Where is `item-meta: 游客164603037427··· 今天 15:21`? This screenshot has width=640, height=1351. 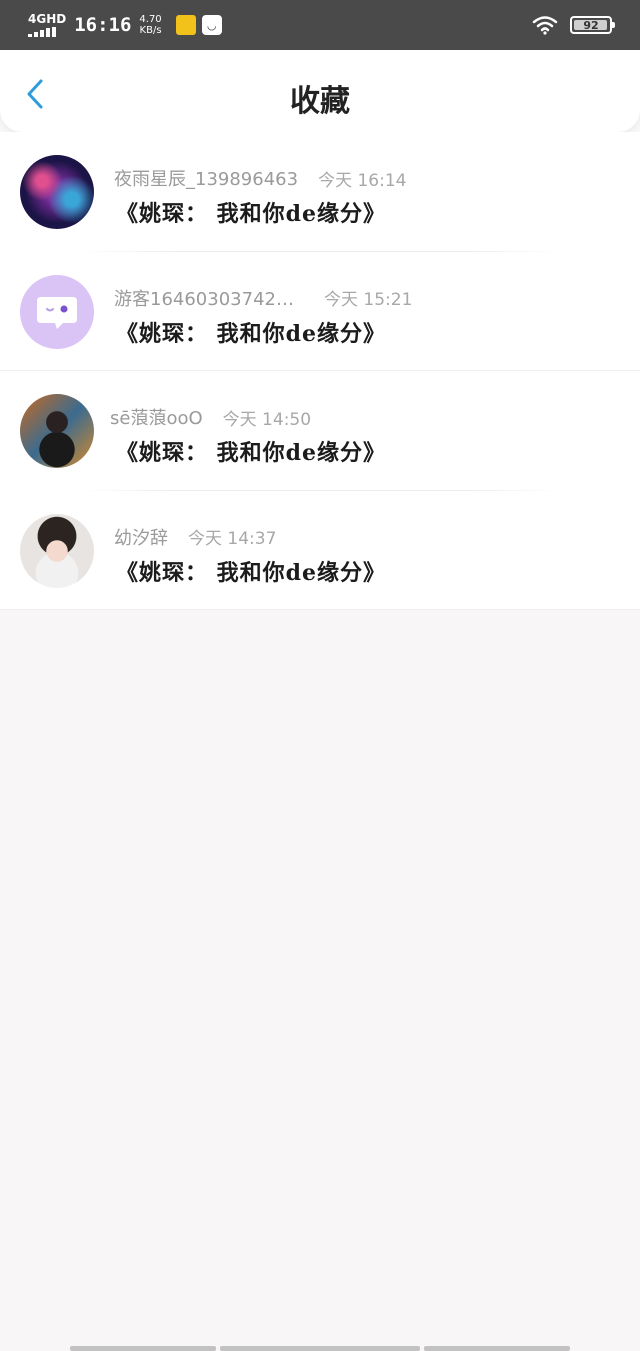
item-meta: 游客164603037427··· 今天 15:21 is located at coordinates (263, 298).